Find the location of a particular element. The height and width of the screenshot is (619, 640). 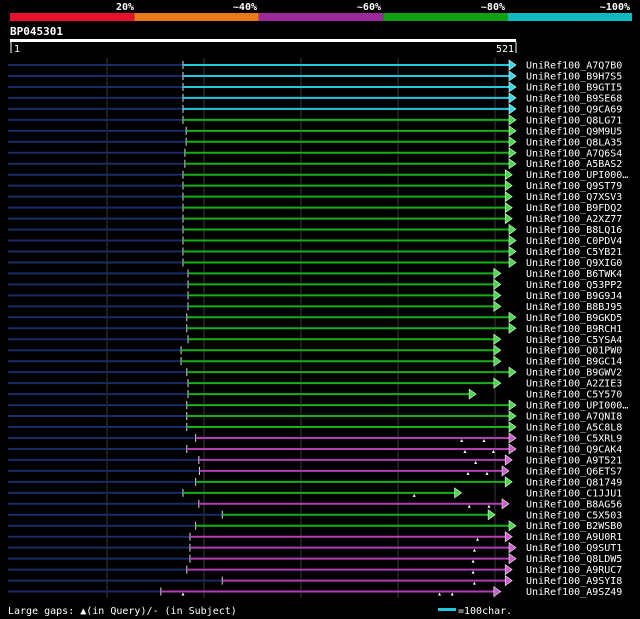

hit-label: UniRef100_A2XZ77 is located at coordinates (574, 219).